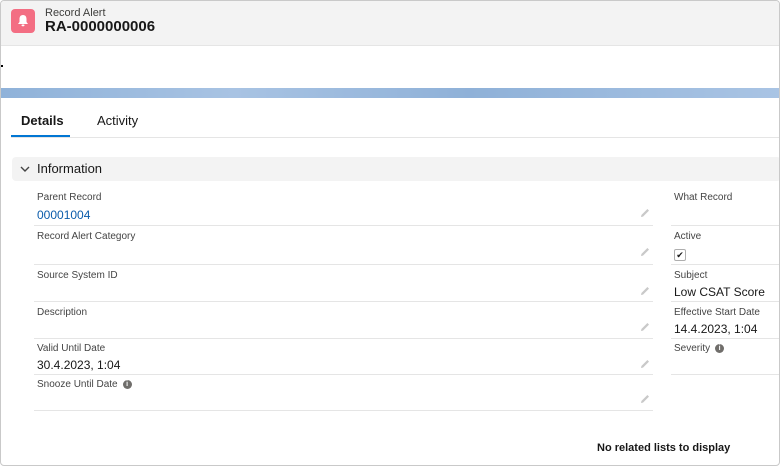 The image size is (780, 466). I want to click on section-title: Information, so click(70, 168).